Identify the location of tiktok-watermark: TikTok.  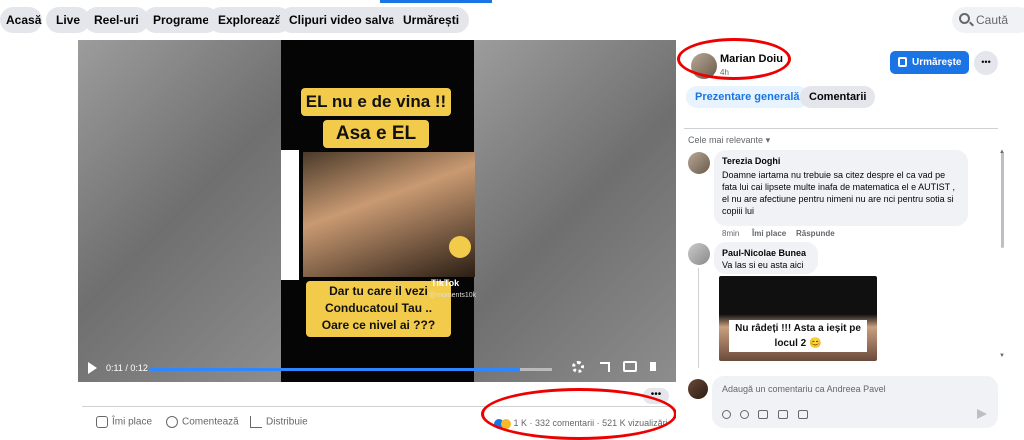
(445, 283).